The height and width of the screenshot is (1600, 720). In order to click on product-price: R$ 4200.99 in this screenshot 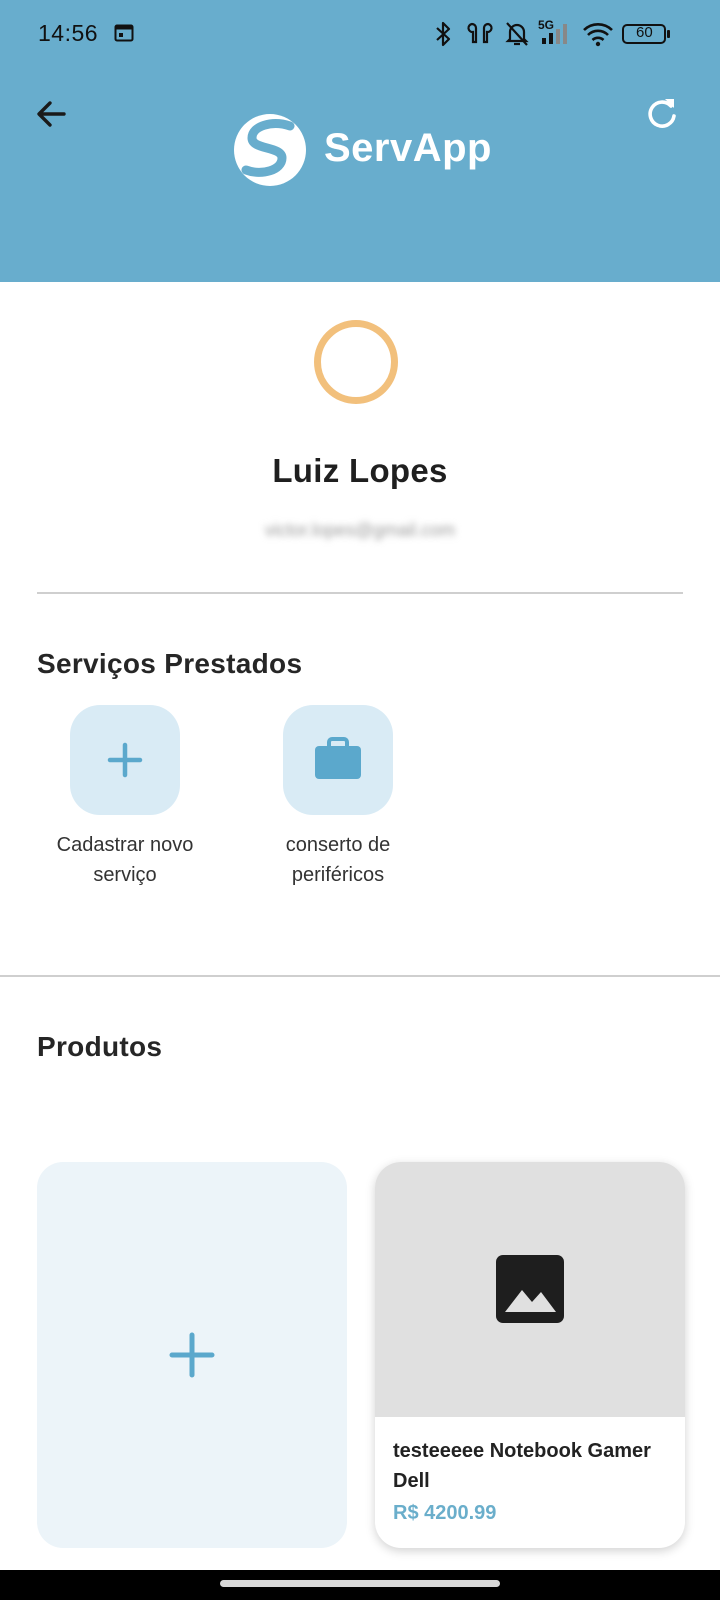, I will do `click(445, 1513)`.